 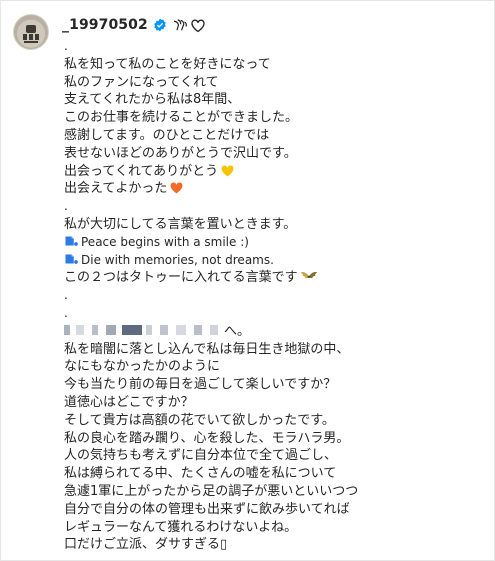 What do you see at coordinates (165, 241) in the screenshot?
I see `caption-text: Peace begins with a smile :)` at bounding box center [165, 241].